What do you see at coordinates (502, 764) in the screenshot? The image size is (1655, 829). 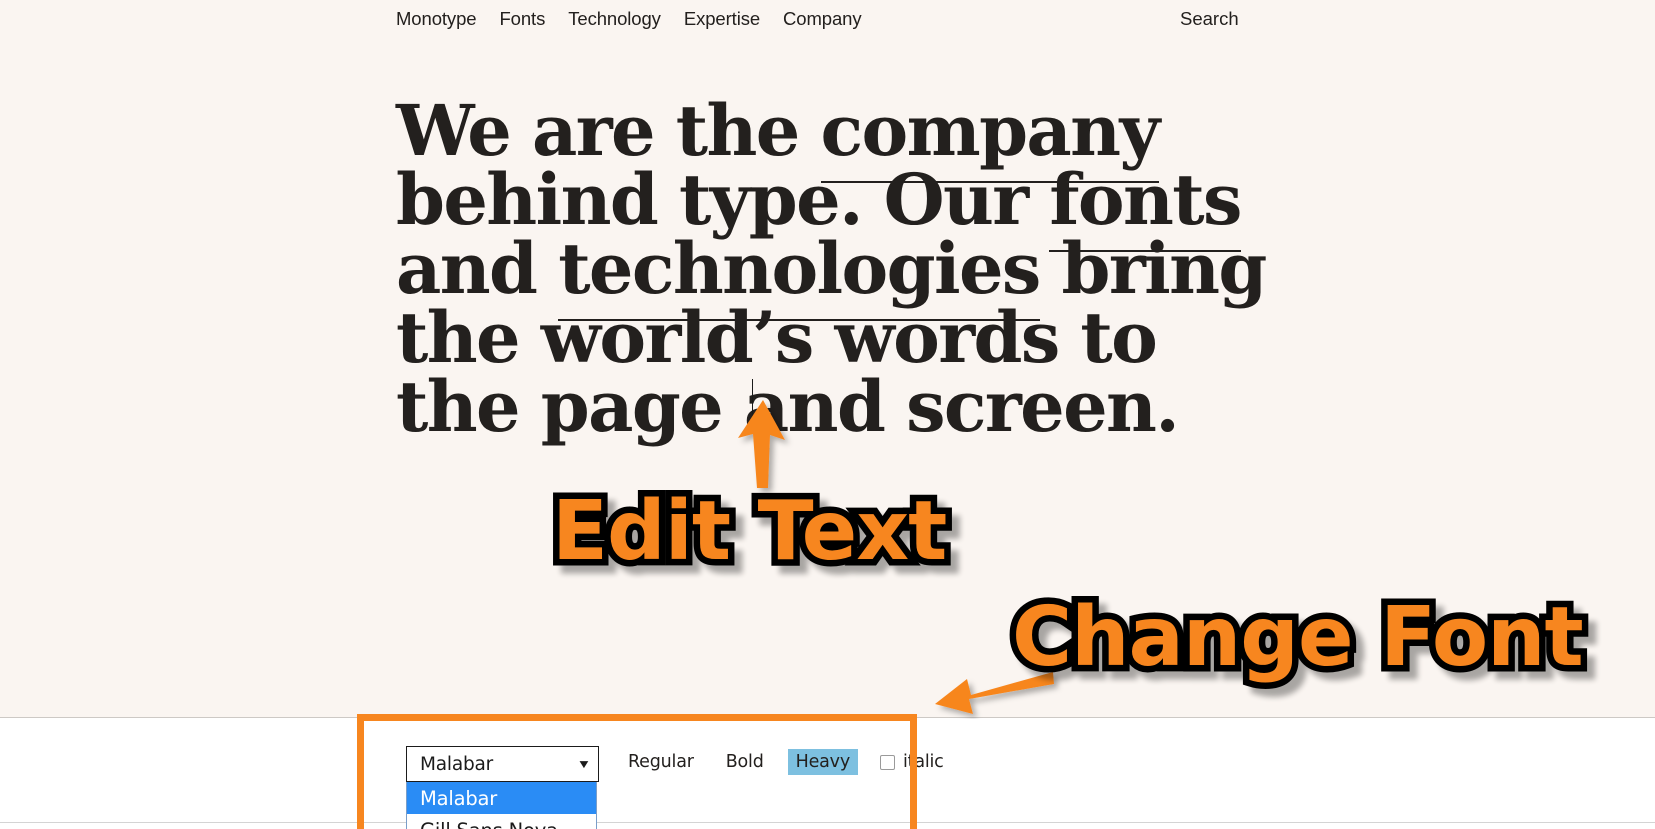 I see `font-family-select: Malabar ▼` at bounding box center [502, 764].